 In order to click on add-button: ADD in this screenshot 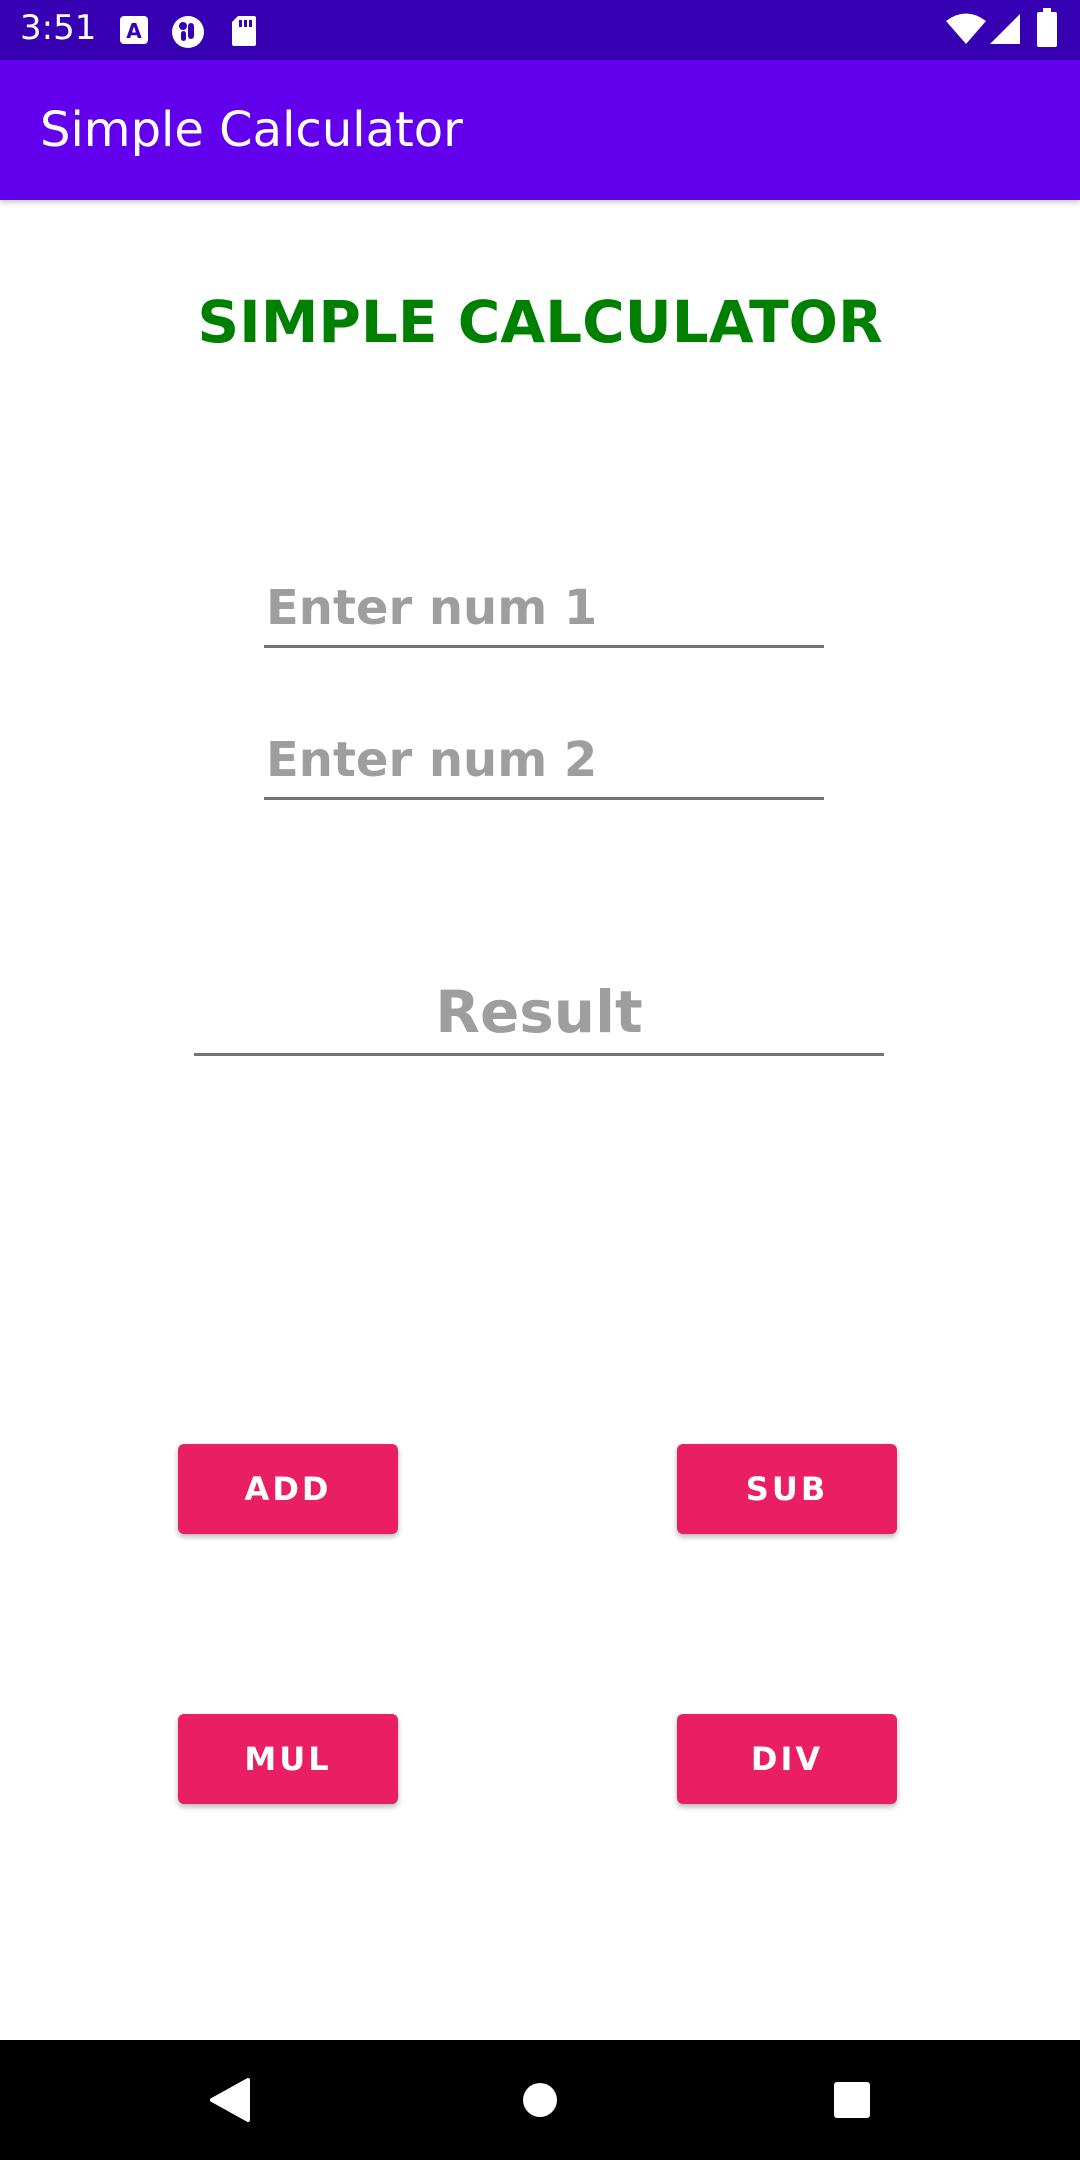, I will do `click(288, 1489)`.